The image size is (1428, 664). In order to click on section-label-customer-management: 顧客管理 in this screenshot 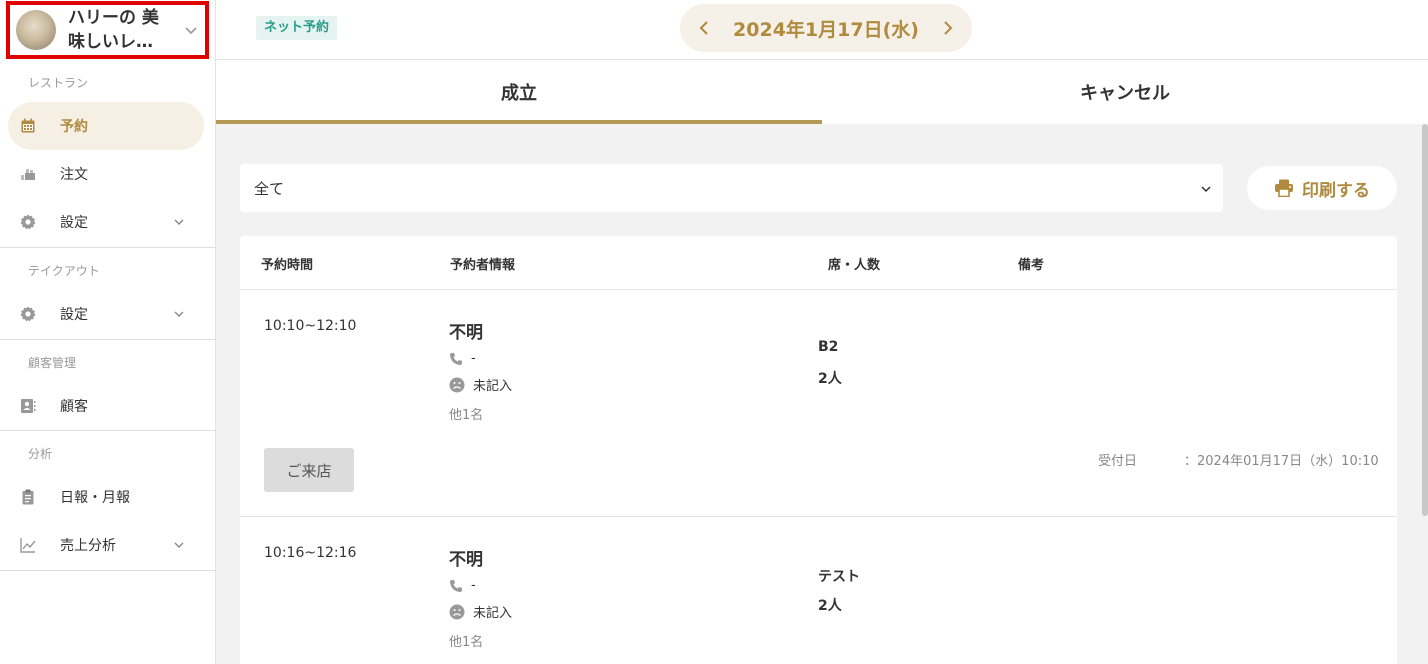, I will do `click(52, 363)`.